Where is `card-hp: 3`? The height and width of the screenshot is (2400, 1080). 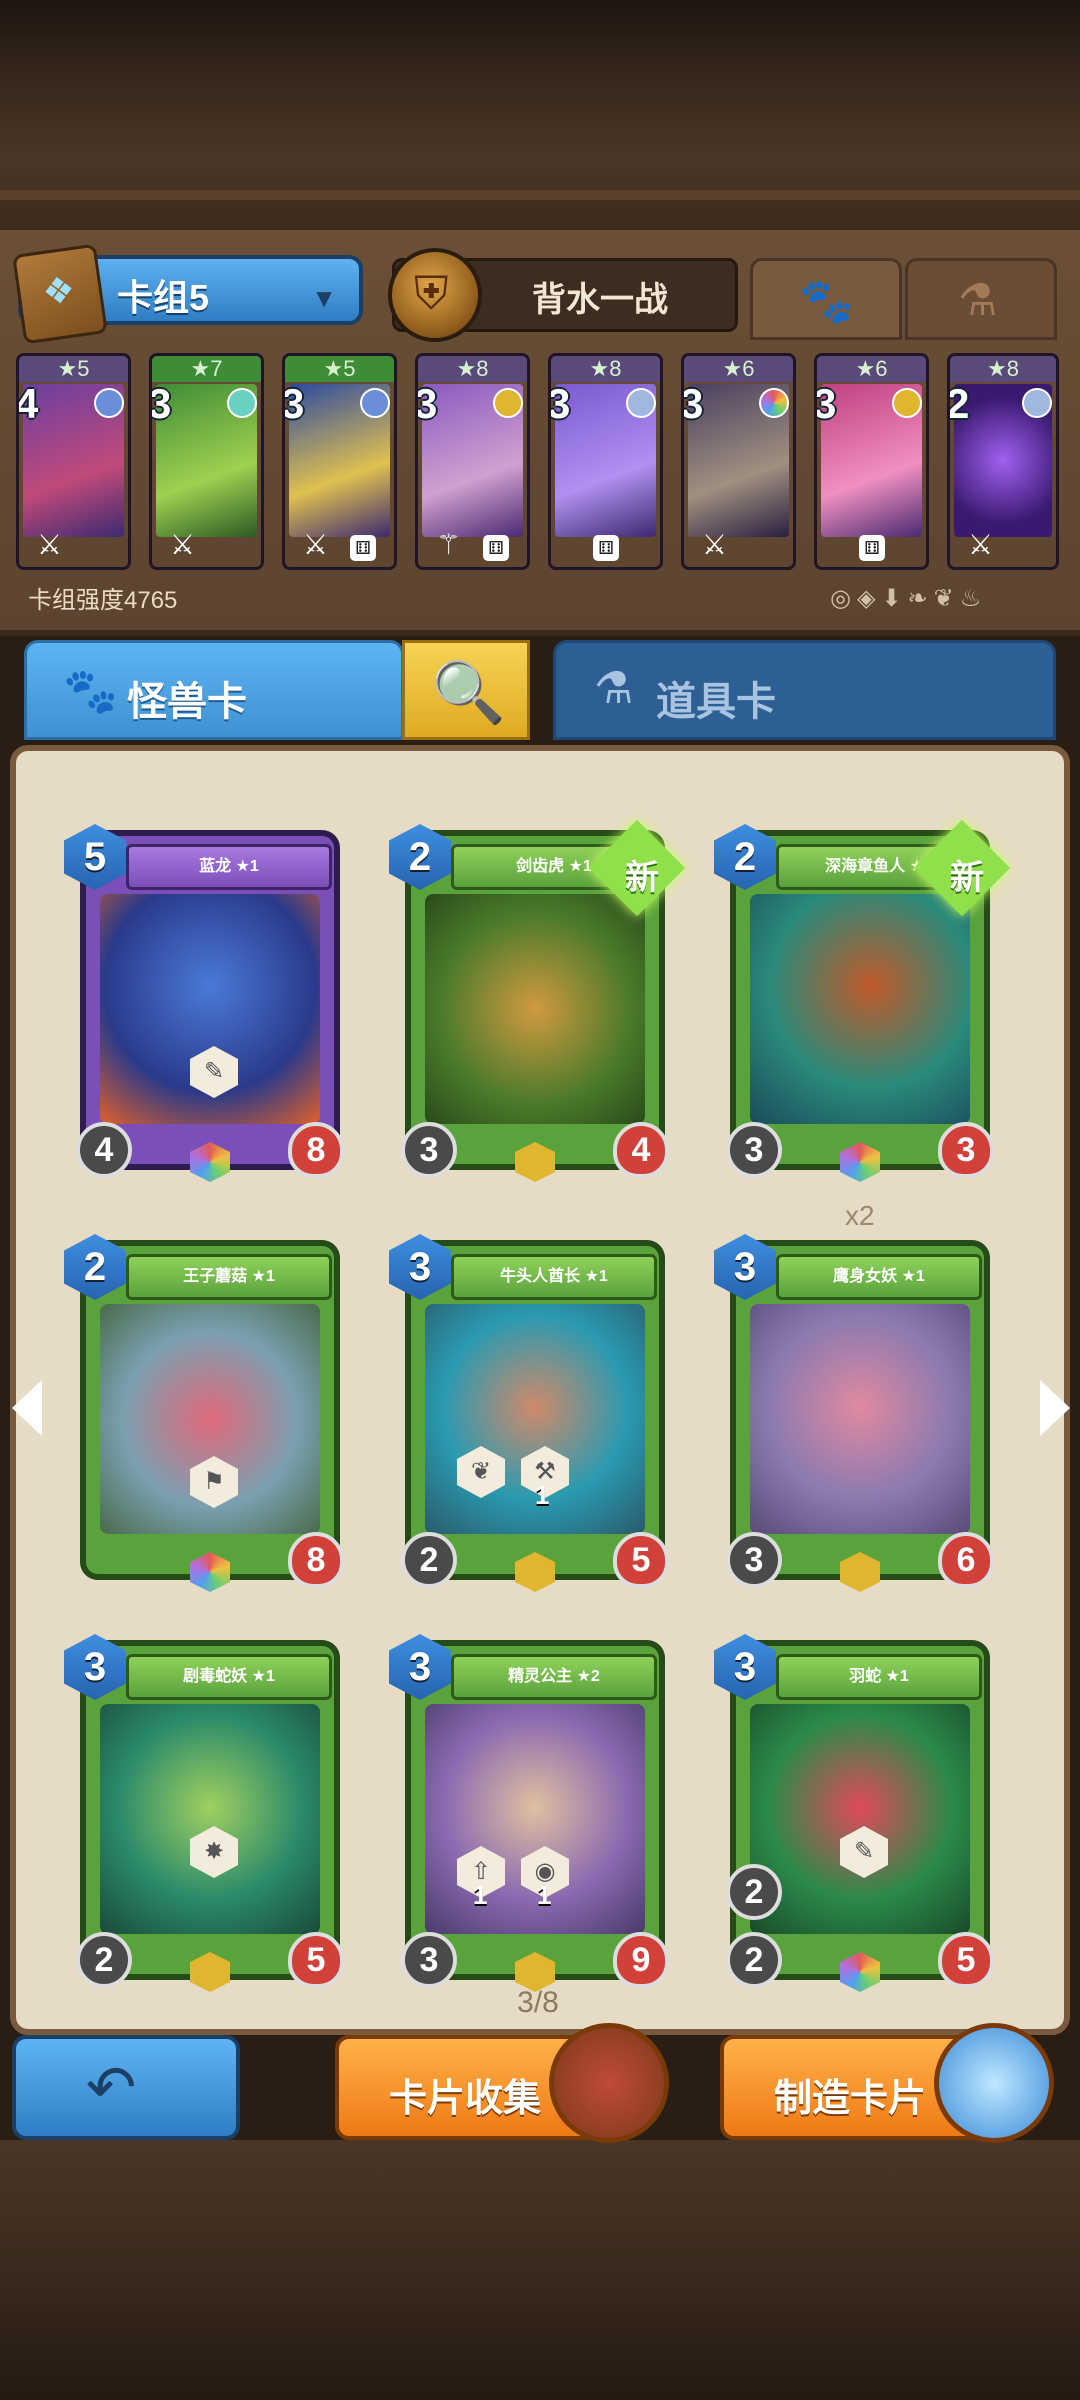 card-hp: 3 is located at coordinates (966, 1150).